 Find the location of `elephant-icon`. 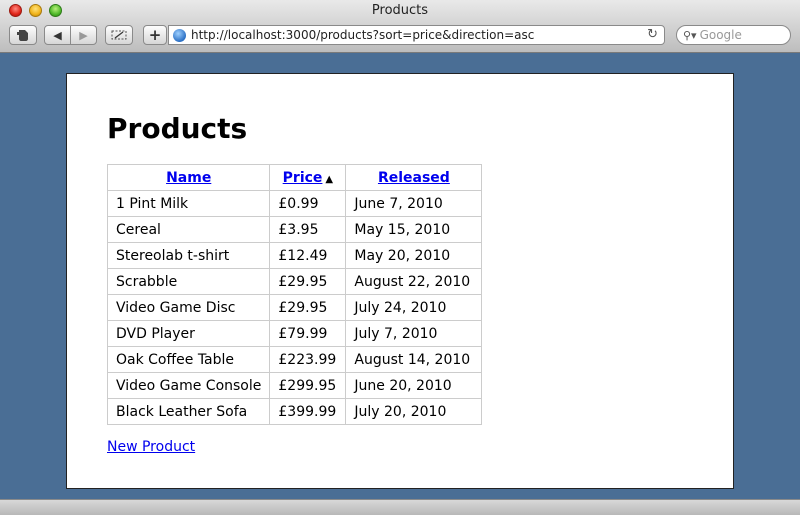

elephant-icon is located at coordinates (22, 35).